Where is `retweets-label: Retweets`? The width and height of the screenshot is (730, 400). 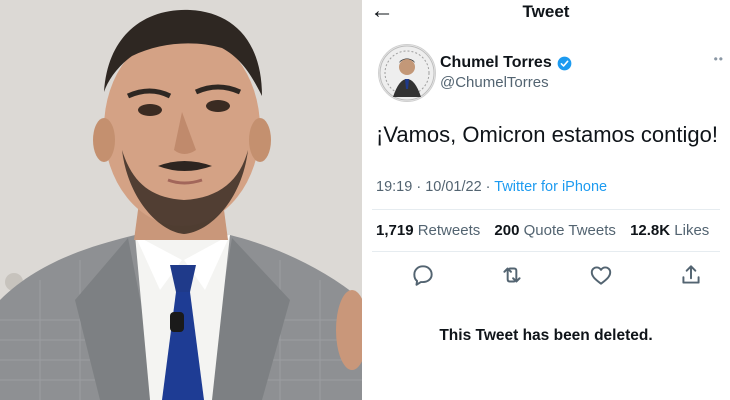
retweets-label: Retweets is located at coordinates (449, 230).